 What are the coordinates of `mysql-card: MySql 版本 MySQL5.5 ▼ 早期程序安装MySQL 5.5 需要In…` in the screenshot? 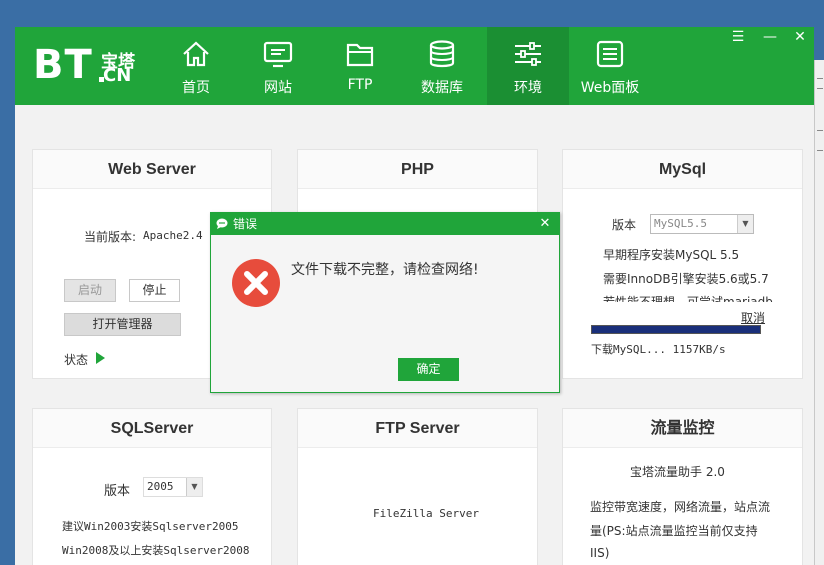 It's located at (682, 264).